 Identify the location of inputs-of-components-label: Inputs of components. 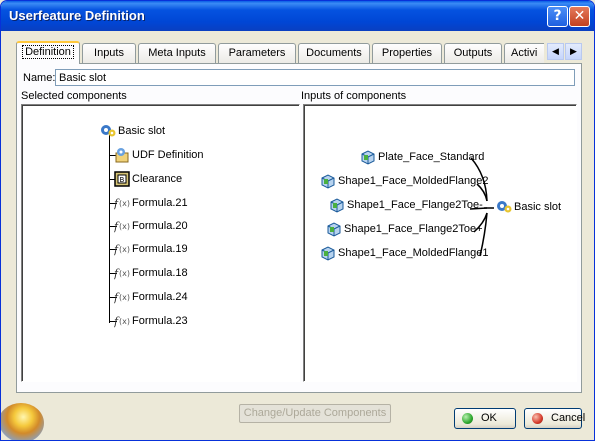
(354, 96).